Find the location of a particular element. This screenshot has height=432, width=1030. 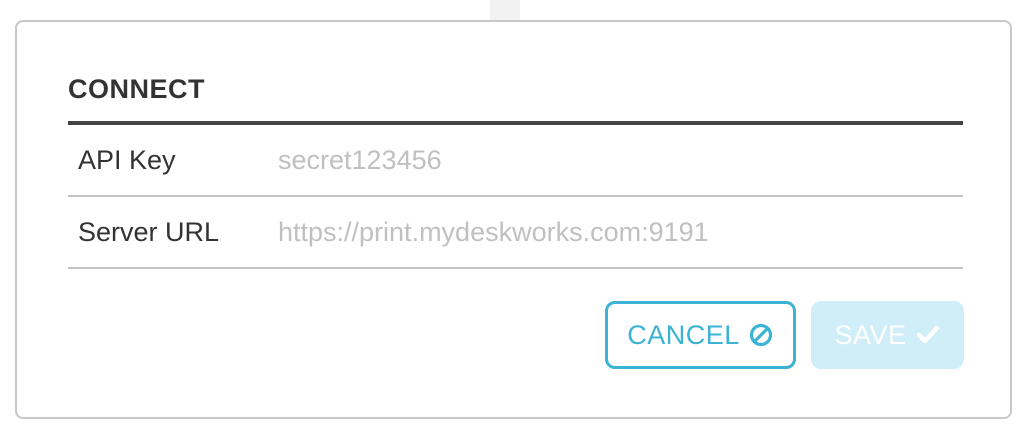

api-key-label: API Key is located at coordinates (127, 160).